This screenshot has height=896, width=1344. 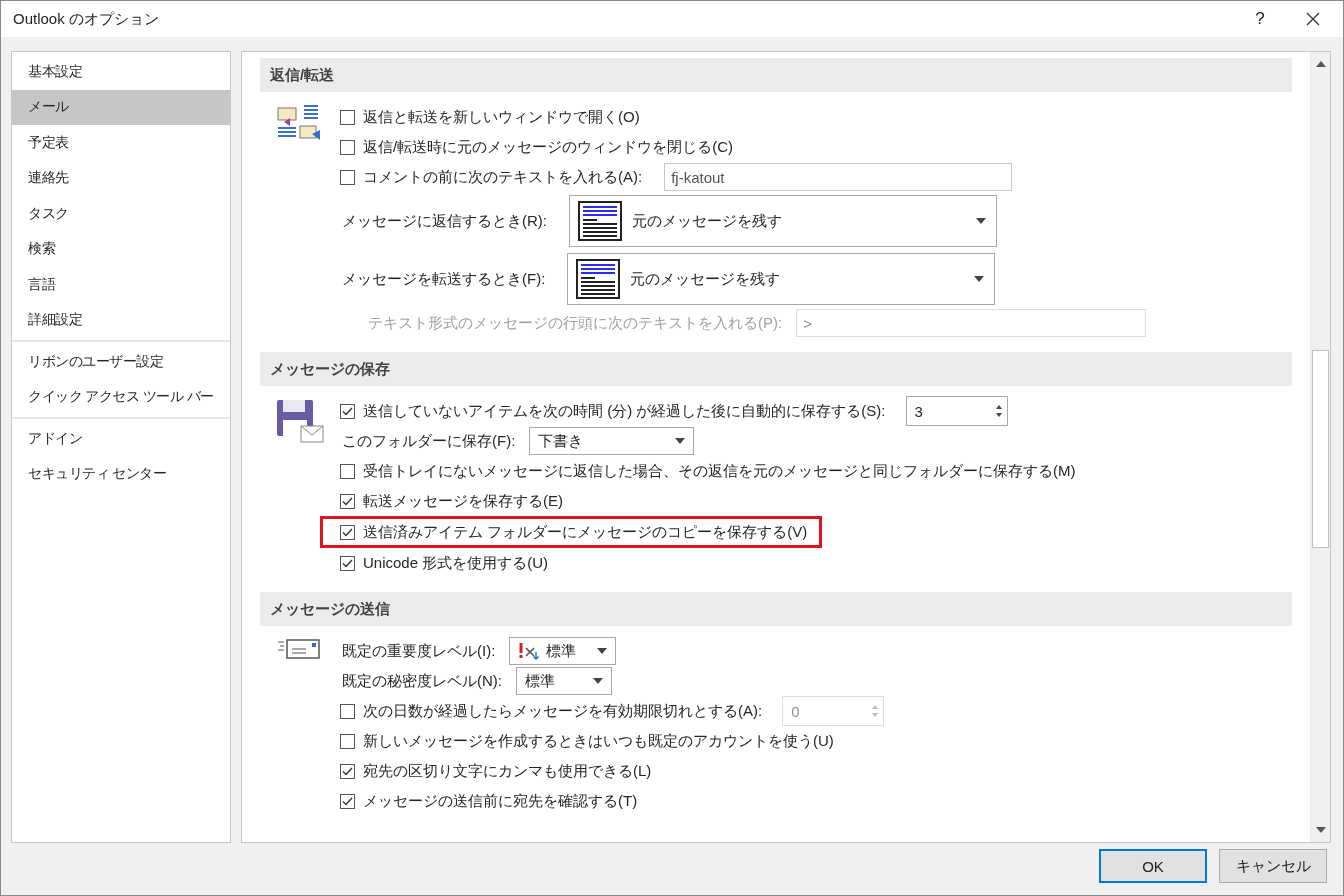 What do you see at coordinates (456, 563) in the screenshot?
I see `option-label: Unicode 形式を使用する(U)` at bounding box center [456, 563].